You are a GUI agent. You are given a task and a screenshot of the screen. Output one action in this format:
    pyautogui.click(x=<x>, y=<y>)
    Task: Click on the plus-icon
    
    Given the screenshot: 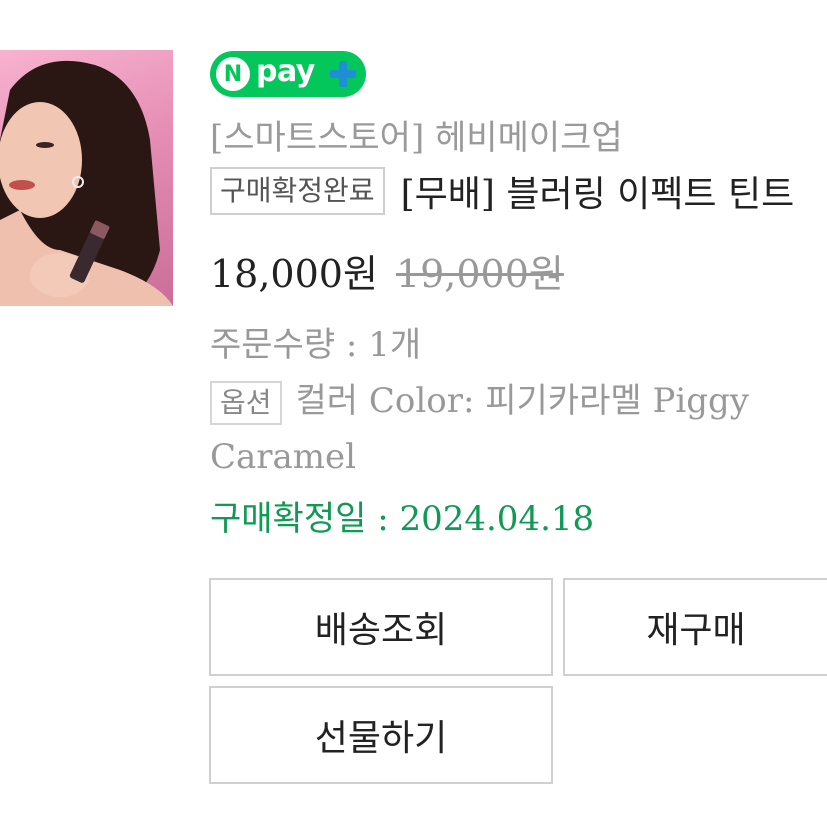 What is the action you would take?
    pyautogui.click(x=343, y=74)
    